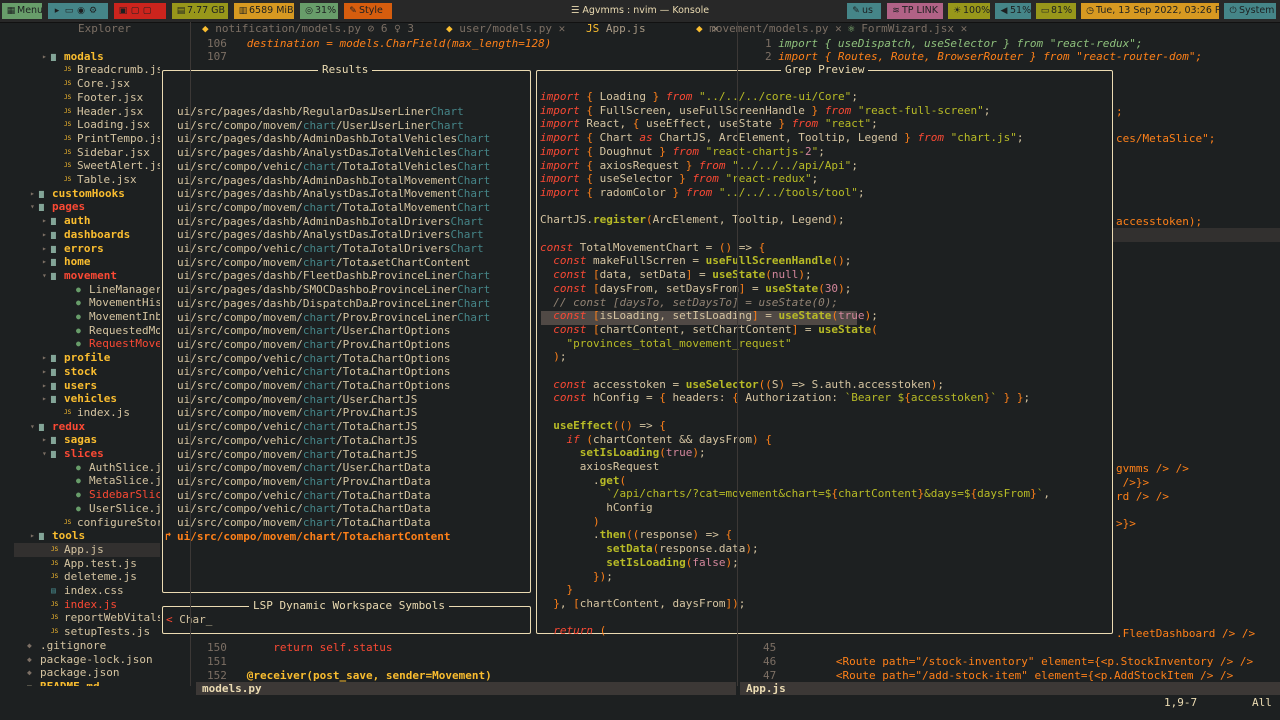 This screenshot has height=720, width=1280. Describe the element at coordinates (80, 262) in the screenshot. I see `explorer-item: ▸ ▆ home` at that location.